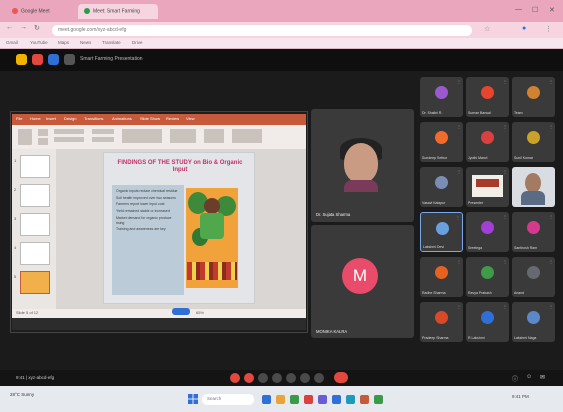  What do you see at coordinates (520, 396) in the screenshot?
I see `system-clock: 9:41 PM` at bounding box center [520, 396].